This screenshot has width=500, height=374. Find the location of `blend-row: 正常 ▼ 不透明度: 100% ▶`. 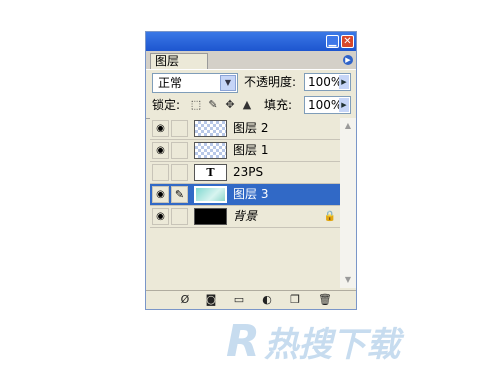

blend-row: 正常 ▼ 不透明度: 100% ▶ is located at coordinates (252, 83).